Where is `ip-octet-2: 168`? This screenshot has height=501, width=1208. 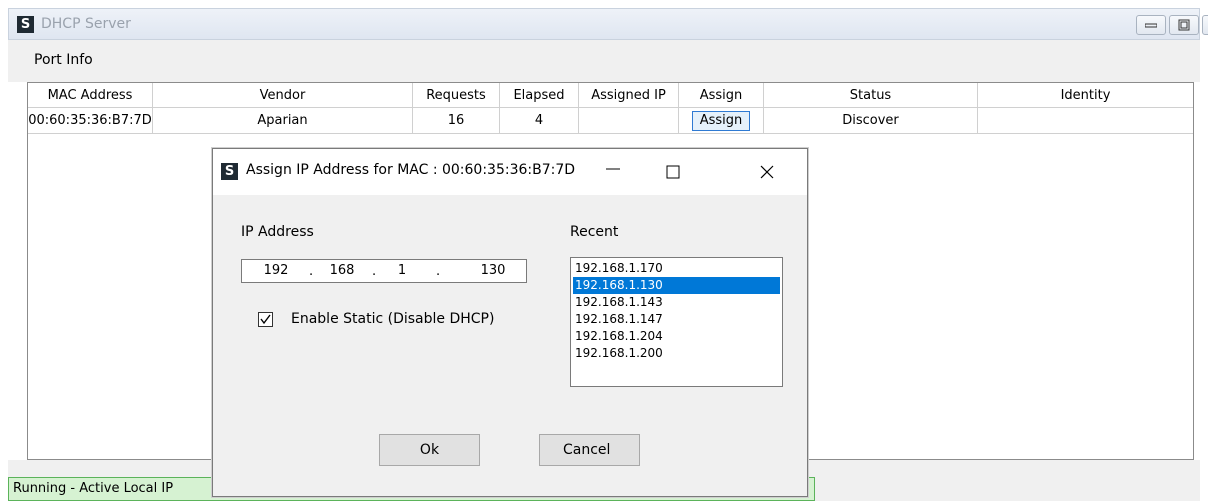
ip-octet-2: 168 is located at coordinates (342, 270).